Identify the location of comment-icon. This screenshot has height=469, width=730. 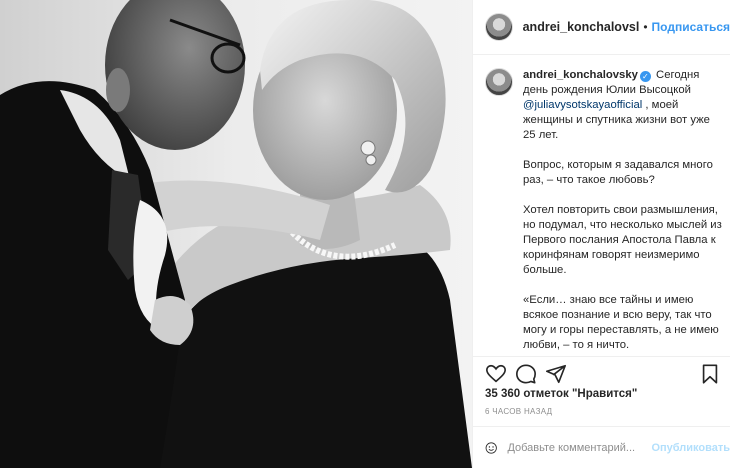
(526, 374).